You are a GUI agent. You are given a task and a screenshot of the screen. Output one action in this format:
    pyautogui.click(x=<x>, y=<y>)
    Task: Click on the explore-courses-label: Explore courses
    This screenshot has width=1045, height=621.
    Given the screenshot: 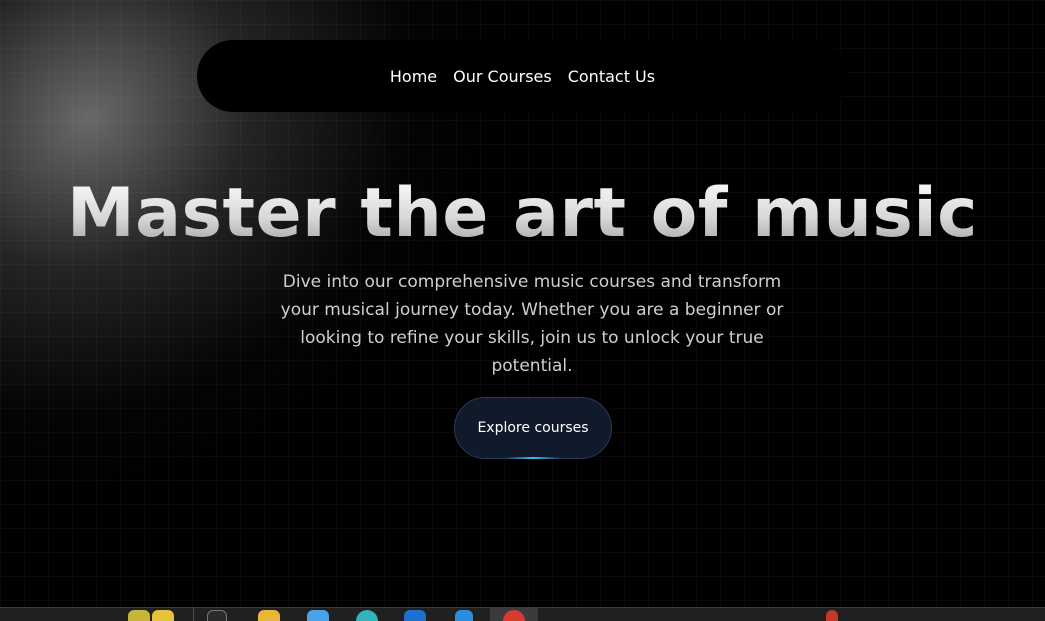 What is the action you would take?
    pyautogui.click(x=533, y=428)
    